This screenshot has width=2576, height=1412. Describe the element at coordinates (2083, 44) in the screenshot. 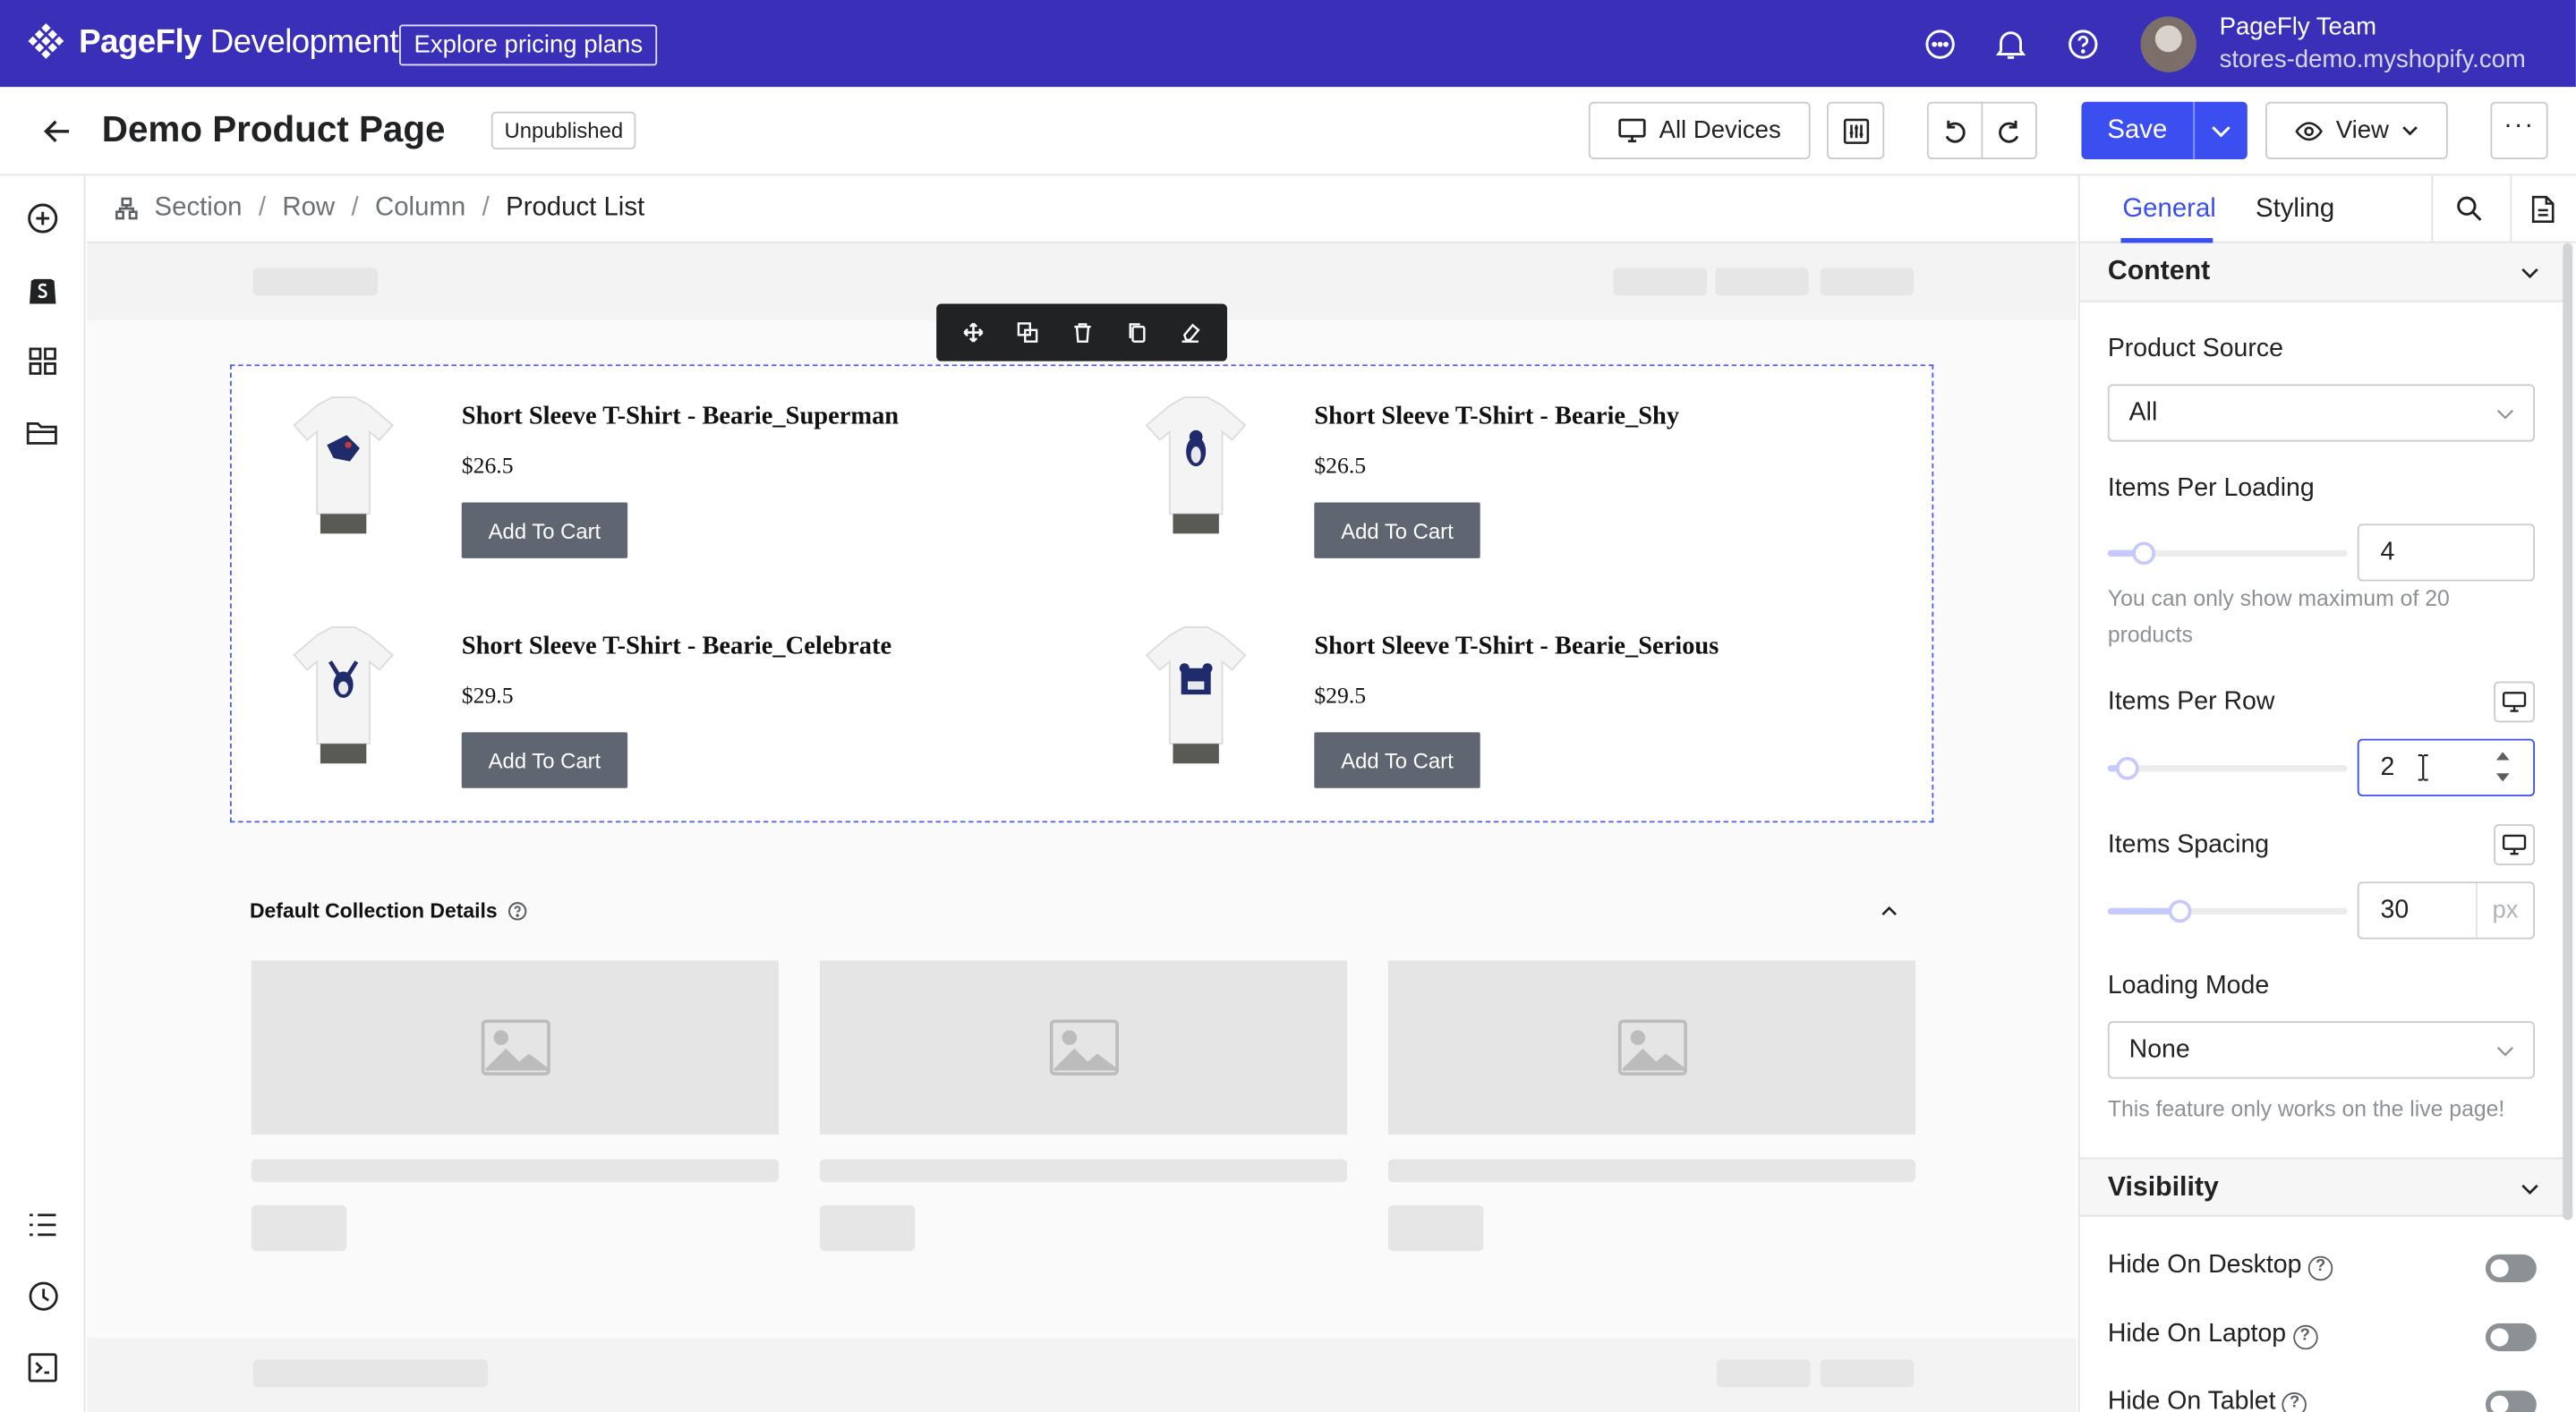

I see `help-icon` at that location.